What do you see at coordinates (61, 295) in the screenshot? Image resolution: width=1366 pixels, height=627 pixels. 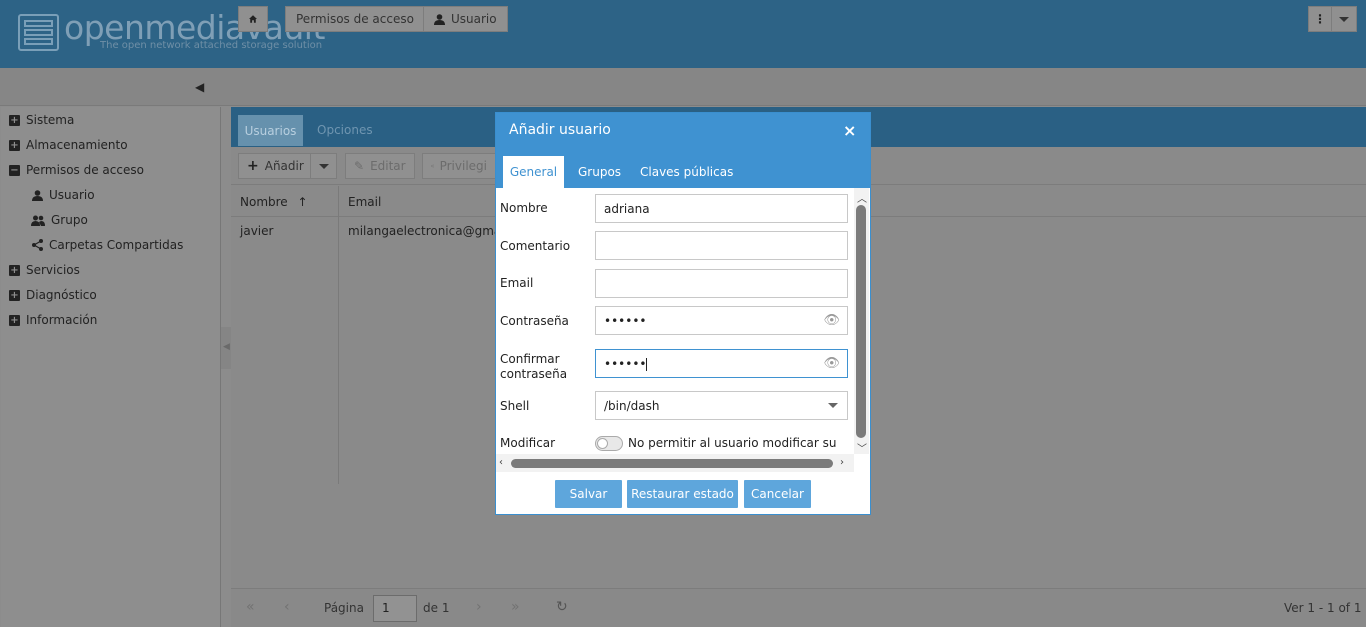 I see `sidebar-item-label: Diagnóstico` at bounding box center [61, 295].